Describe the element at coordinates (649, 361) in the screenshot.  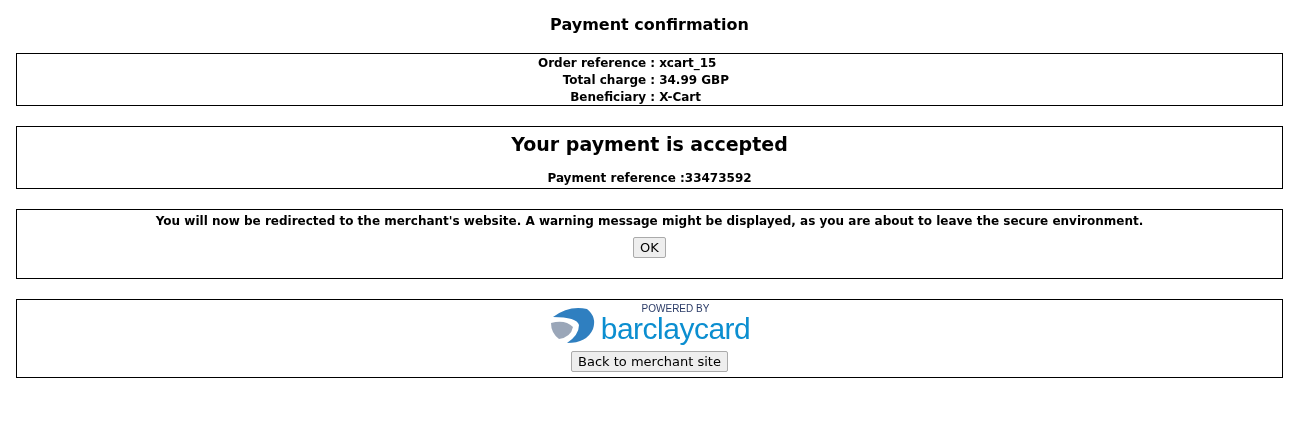
I see `back-to-merchant-button: Back to merchant site` at that location.